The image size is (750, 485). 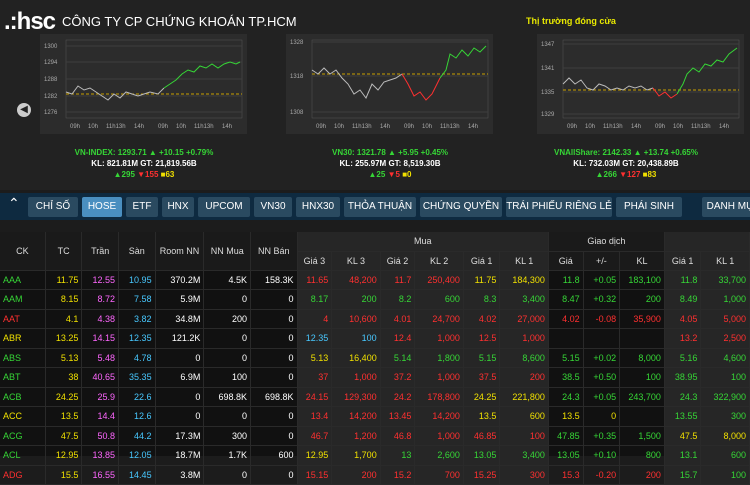 What do you see at coordinates (315, 299) in the screenshot?
I see `table-cell: 8.17` at bounding box center [315, 299].